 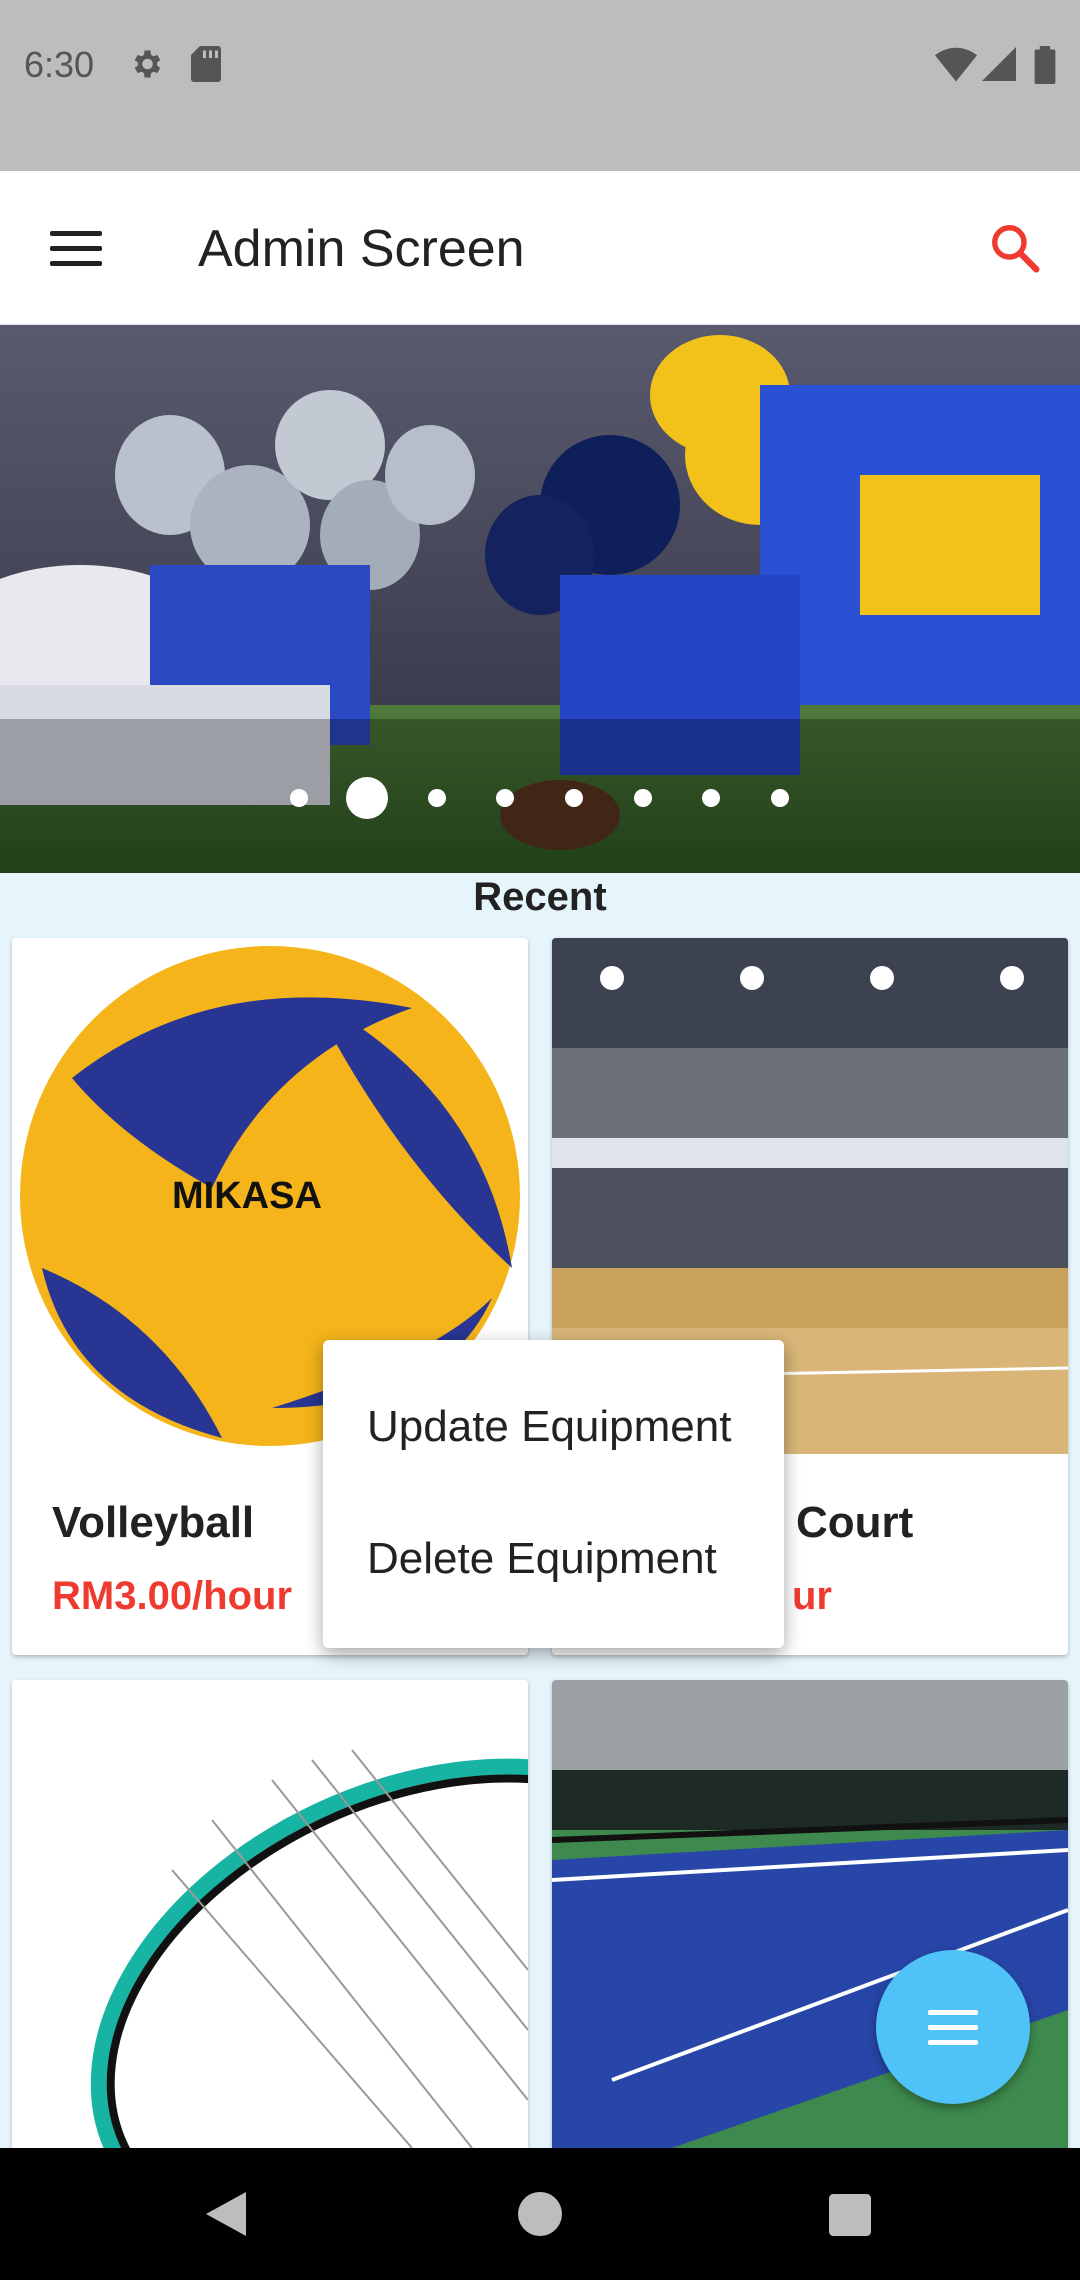 What do you see at coordinates (153, 1522) in the screenshot?
I see `card-name: Volleyball` at bounding box center [153, 1522].